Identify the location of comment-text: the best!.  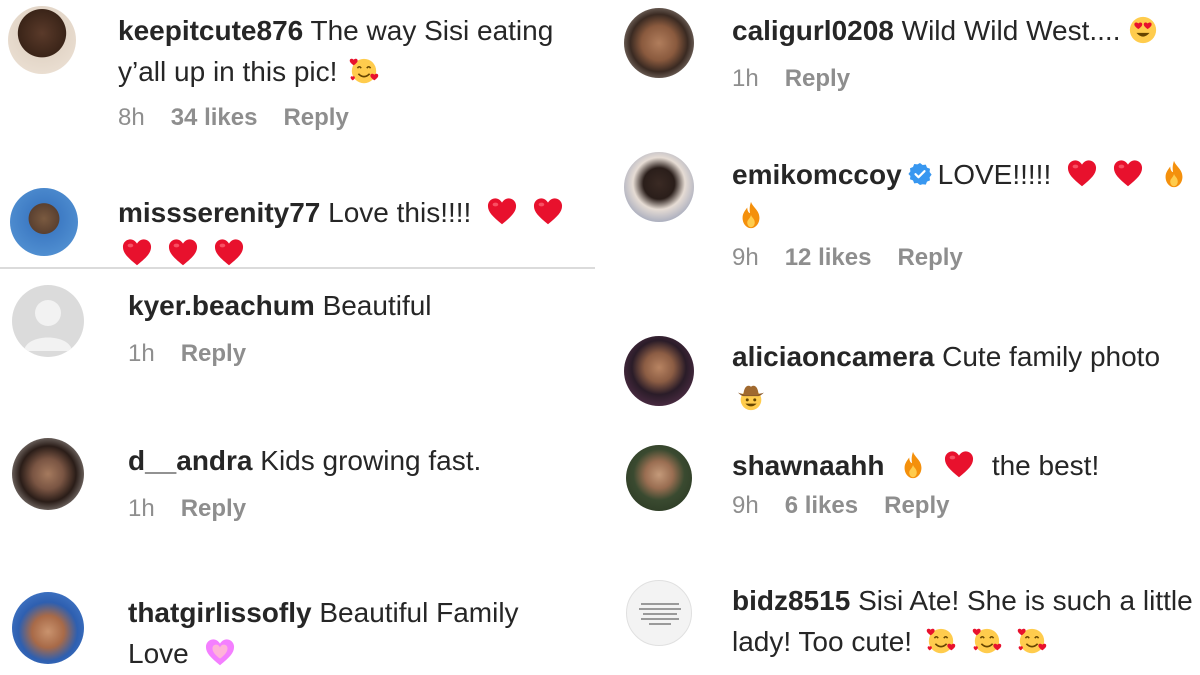
(1045, 465).